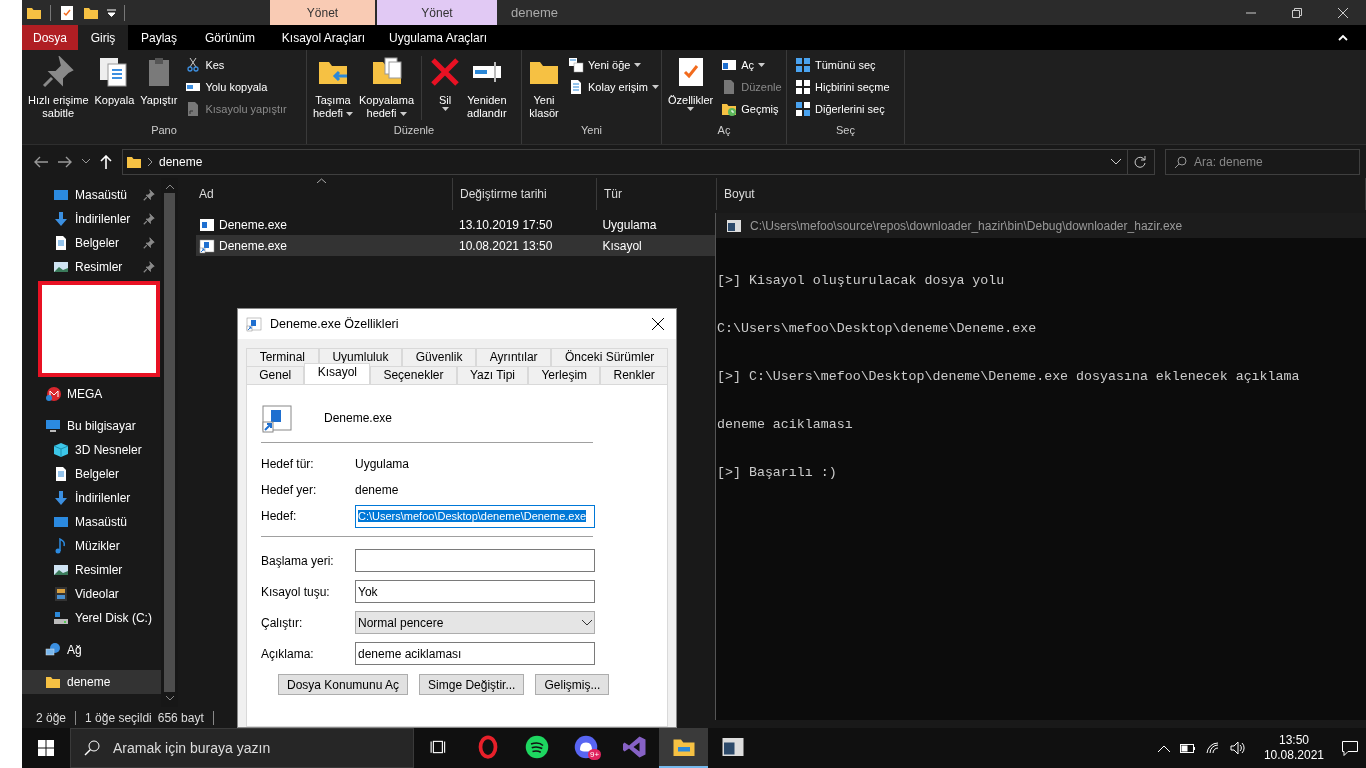 The image size is (1366, 768). Describe the element at coordinates (114, 81) in the screenshot. I see `ribbon-button: Kopyala` at that location.